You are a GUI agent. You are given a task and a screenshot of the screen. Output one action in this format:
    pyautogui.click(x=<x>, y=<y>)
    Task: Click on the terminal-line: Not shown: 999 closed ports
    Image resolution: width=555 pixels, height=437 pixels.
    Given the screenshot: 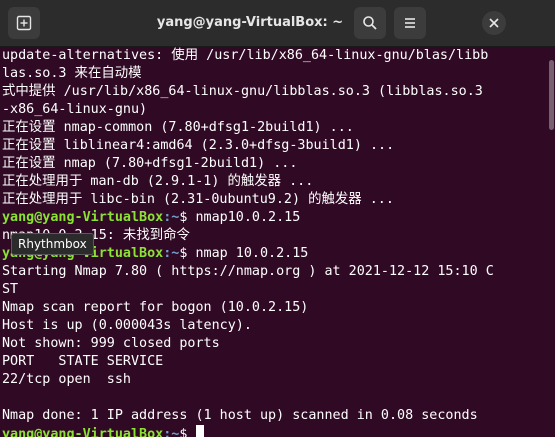 What is the action you would take?
    pyautogui.click(x=277, y=344)
    